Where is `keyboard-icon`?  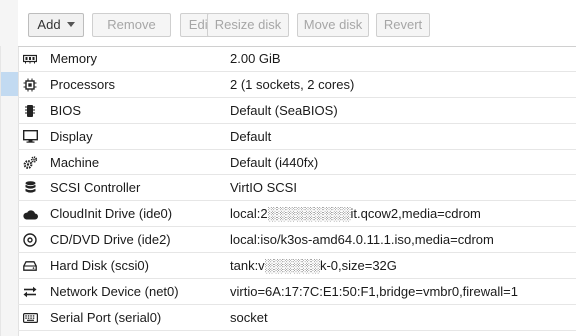
keyboard-icon is located at coordinates (30, 318).